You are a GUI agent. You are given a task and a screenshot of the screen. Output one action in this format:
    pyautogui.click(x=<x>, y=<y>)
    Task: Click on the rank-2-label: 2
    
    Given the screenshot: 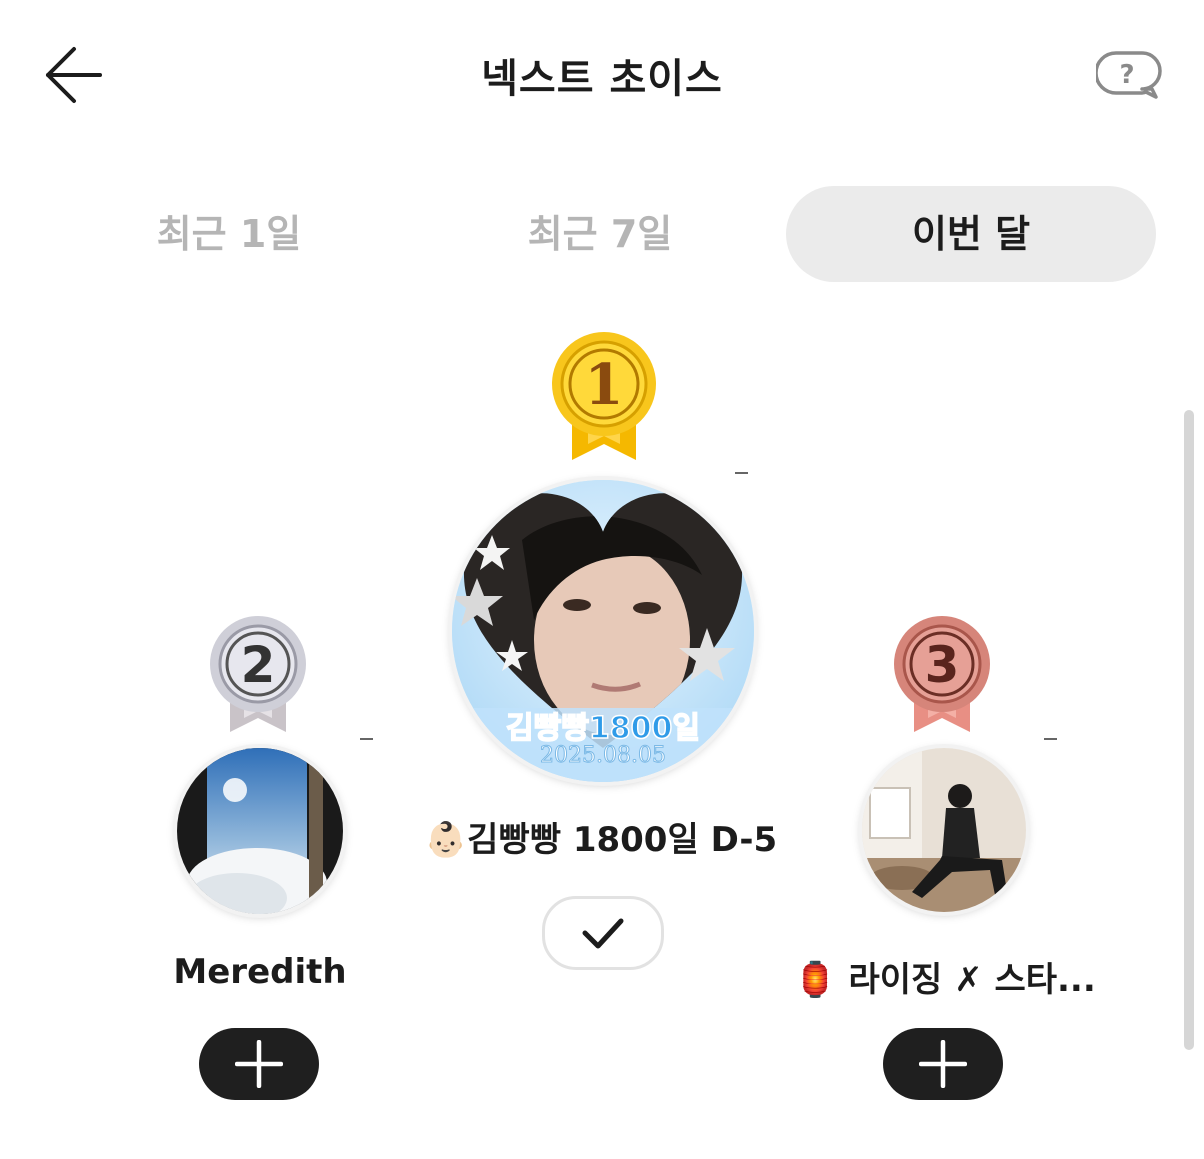 What is the action you would take?
    pyautogui.click(x=258, y=665)
    